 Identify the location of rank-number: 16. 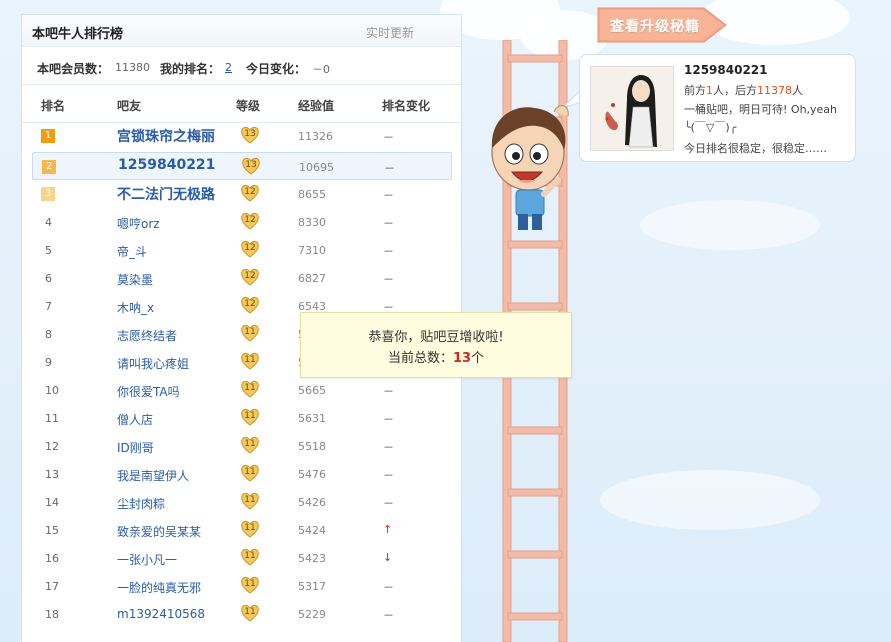
(52, 558).